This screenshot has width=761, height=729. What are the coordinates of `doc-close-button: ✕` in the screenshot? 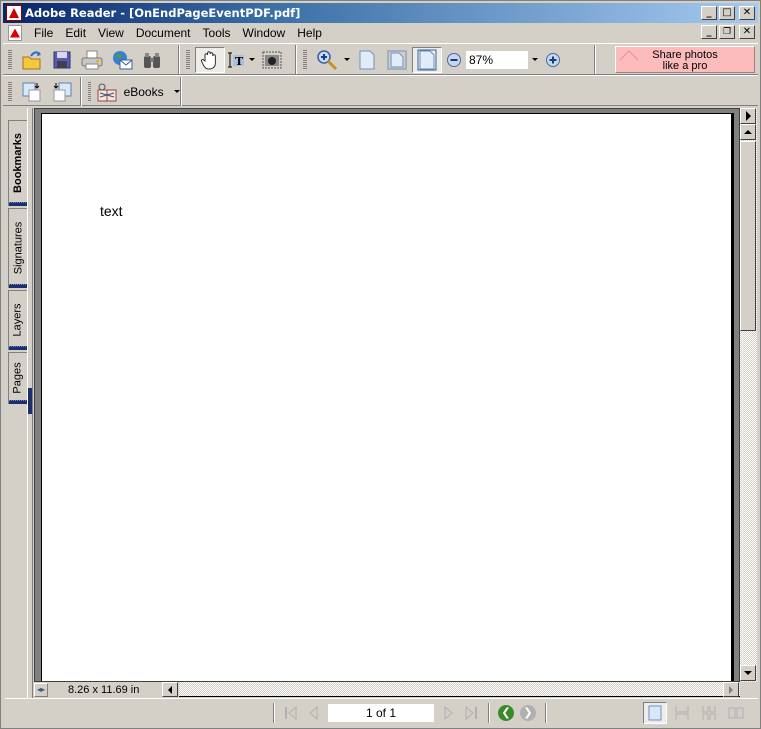 It's located at (747, 32).